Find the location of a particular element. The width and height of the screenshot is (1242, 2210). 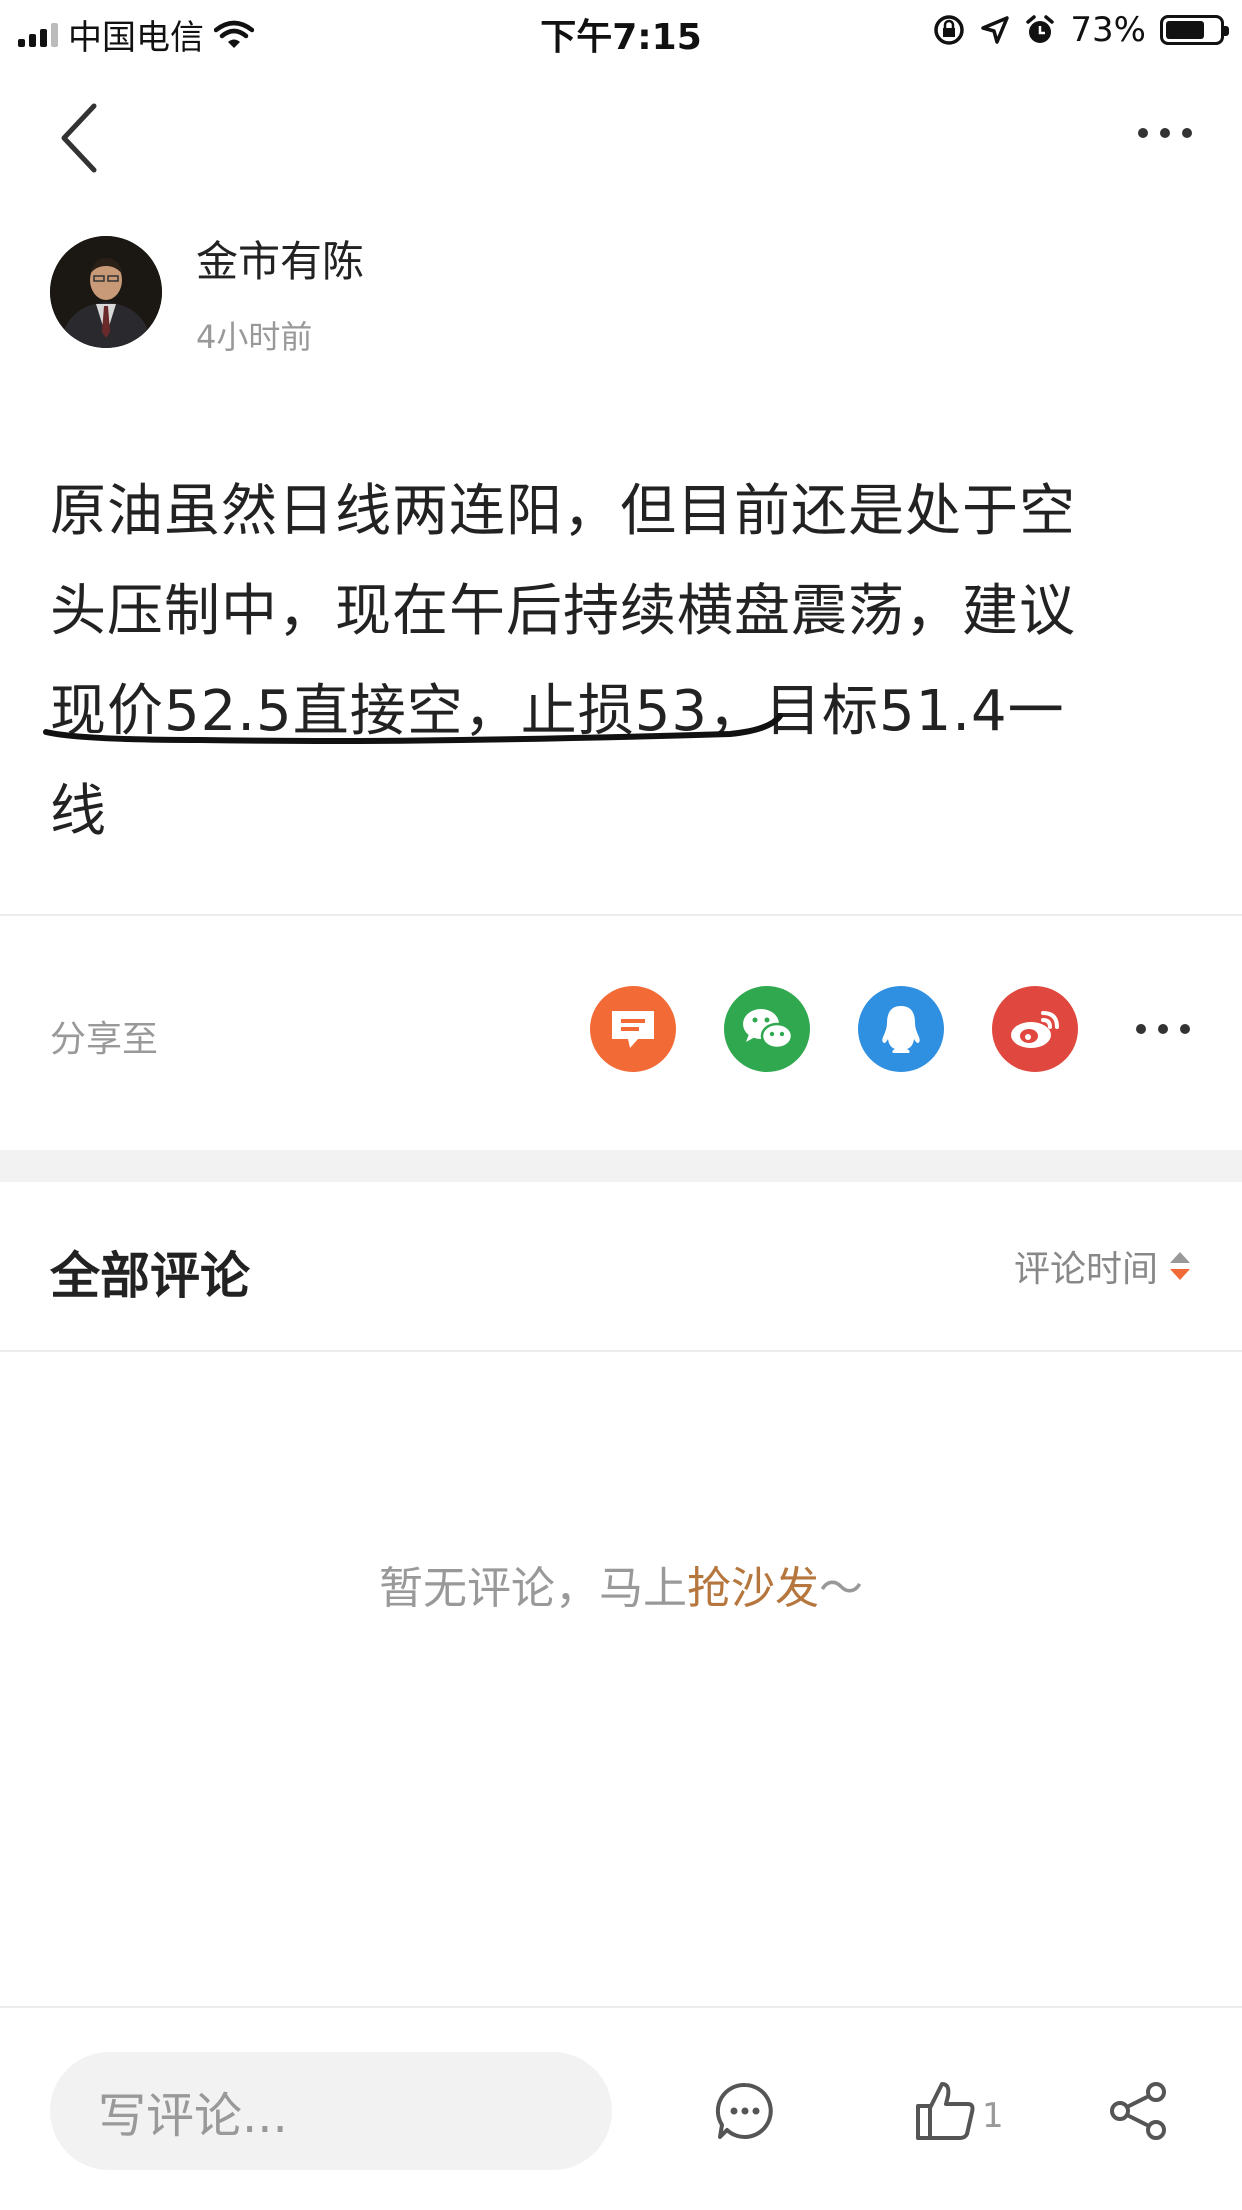

empty-suffix: ～ is located at coordinates (841, 1588).